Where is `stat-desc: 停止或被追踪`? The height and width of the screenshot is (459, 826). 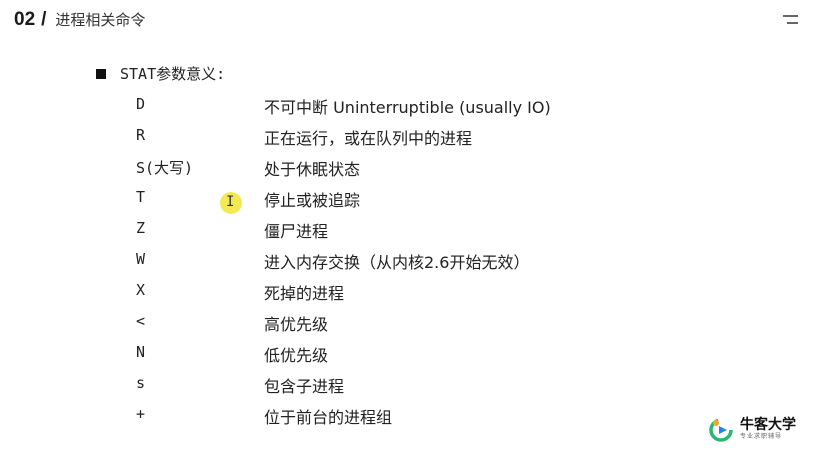 stat-desc: 停止或被追踪 is located at coordinates (312, 200).